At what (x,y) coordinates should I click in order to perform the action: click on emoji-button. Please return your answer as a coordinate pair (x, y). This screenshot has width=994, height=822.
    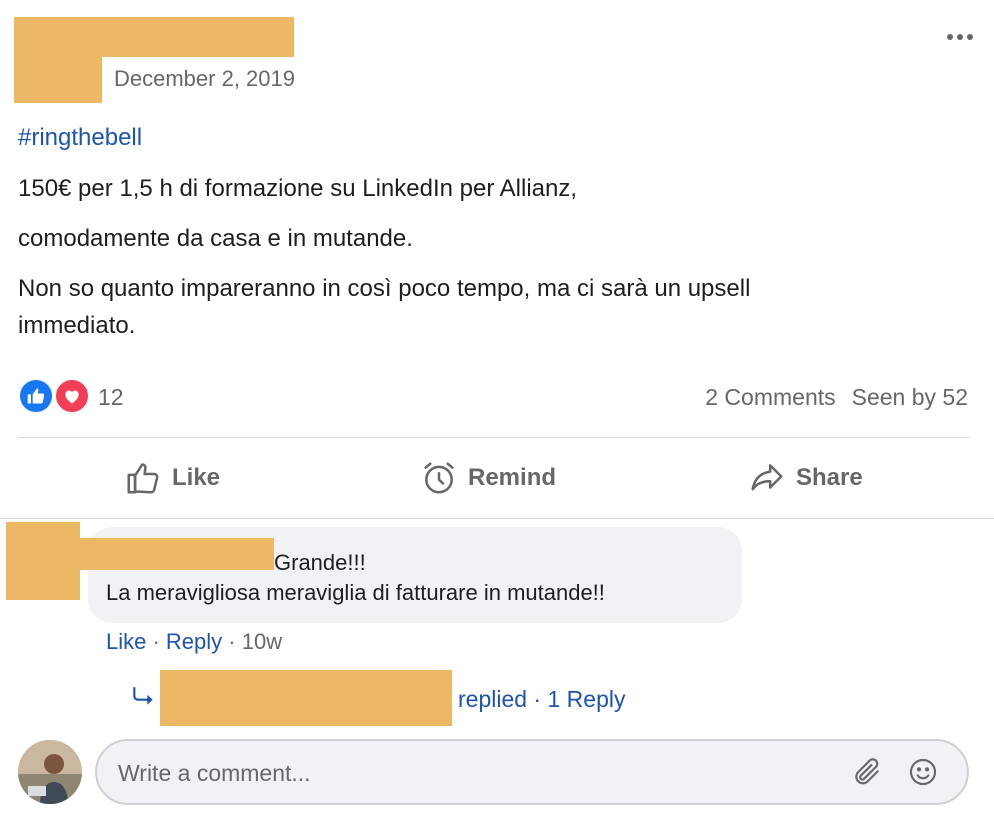
    Looking at the image, I should click on (923, 772).